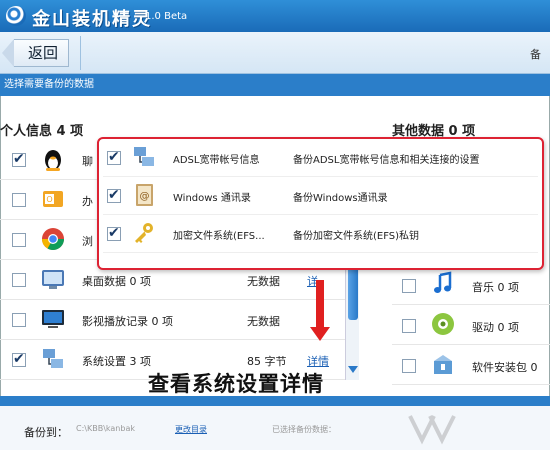 The width and height of the screenshot is (550, 450). I want to click on scroll-down-icon, so click(353, 369).